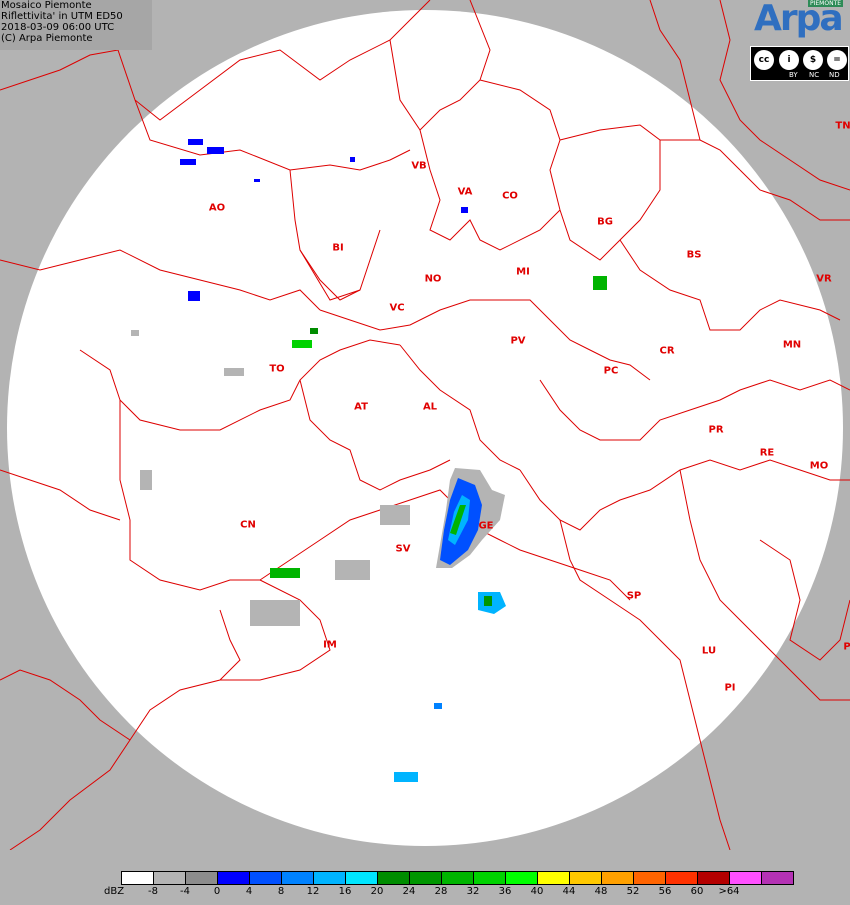 The width and height of the screenshot is (850, 905). I want to click on license-nc-label: NC, so click(814, 75).